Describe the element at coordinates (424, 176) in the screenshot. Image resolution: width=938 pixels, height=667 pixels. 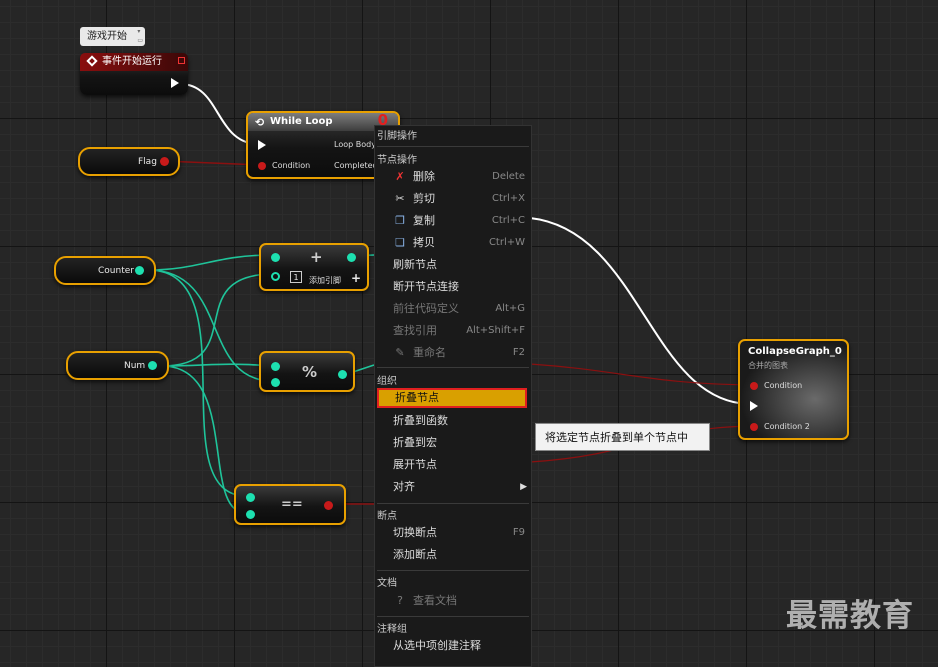
I see `menu-item-delete-label: 删除` at that location.